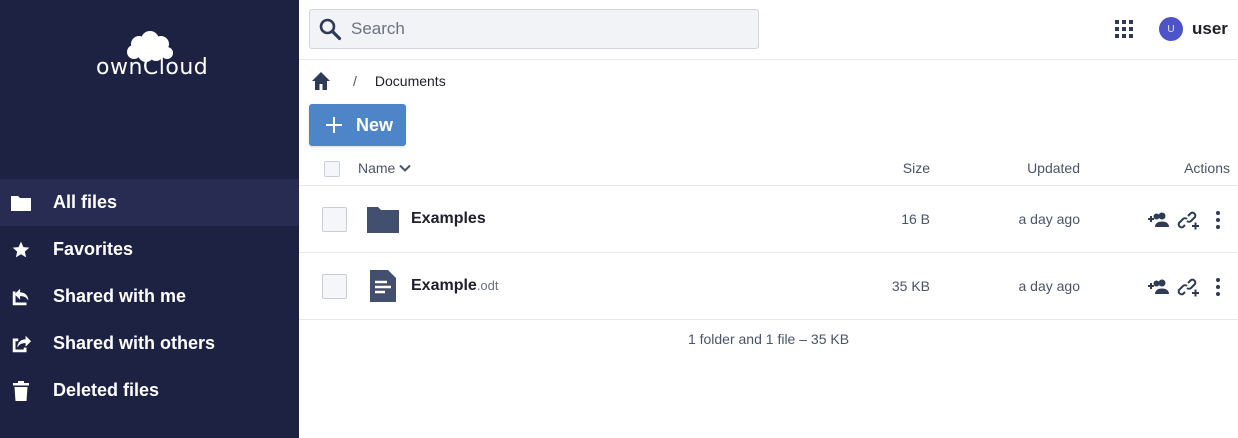  I want to click on column-updated: Updated, so click(1053, 168).